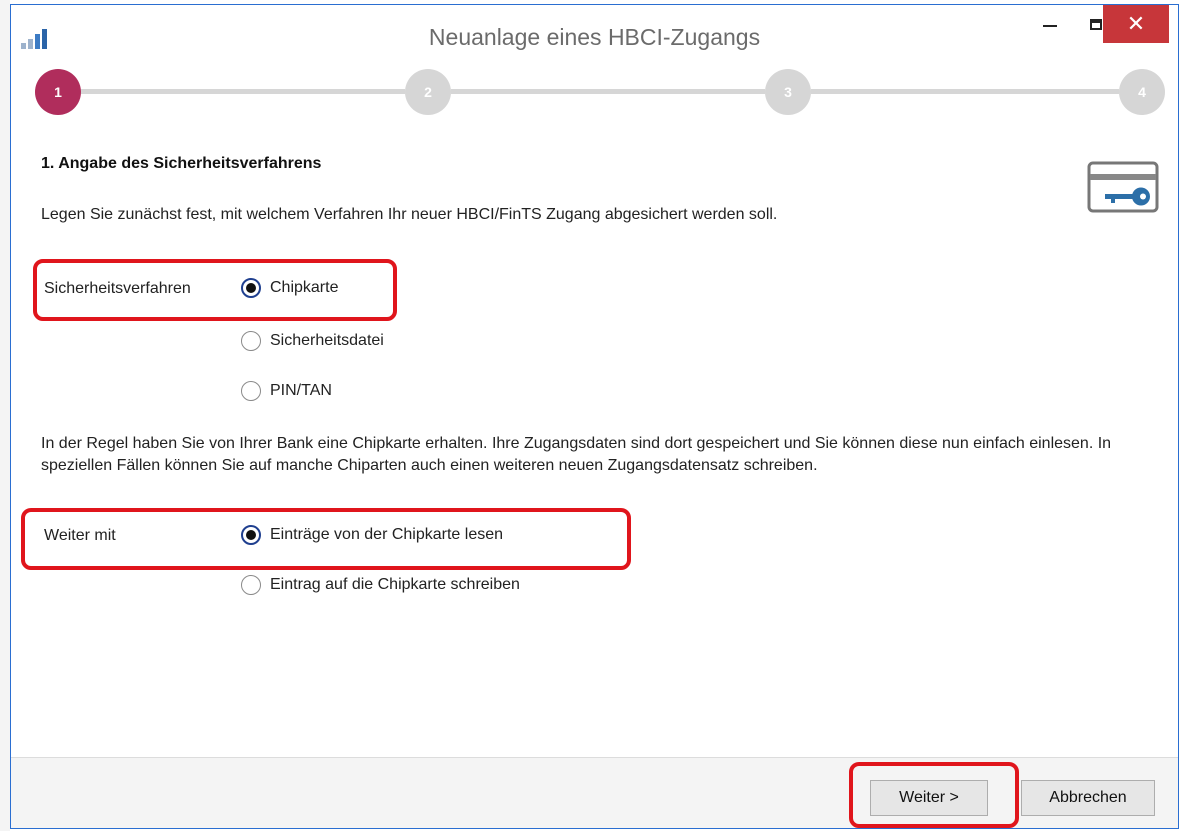  I want to click on security-card-icon, so click(1123, 187).